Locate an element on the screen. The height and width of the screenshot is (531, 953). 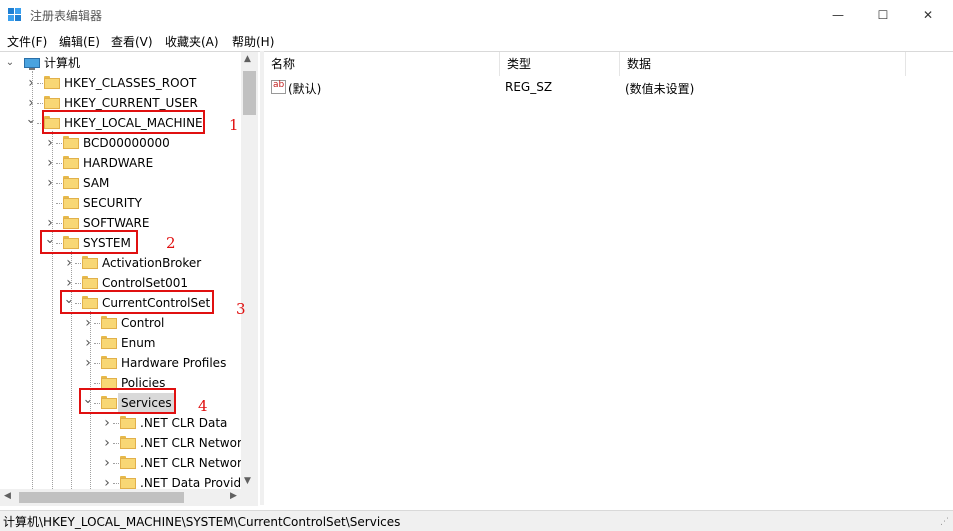
menu-view: 查看(V) is located at coordinates (132, 41).